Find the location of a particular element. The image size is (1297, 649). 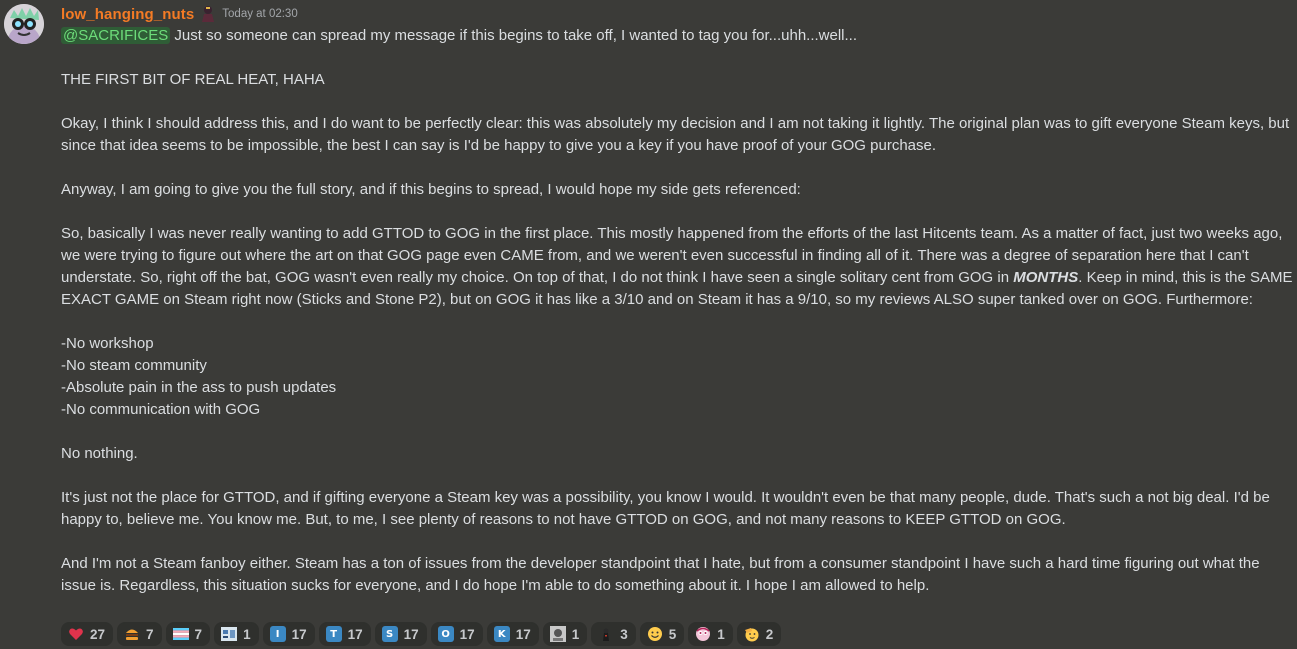

reaction-smile: 5 is located at coordinates (662, 634).